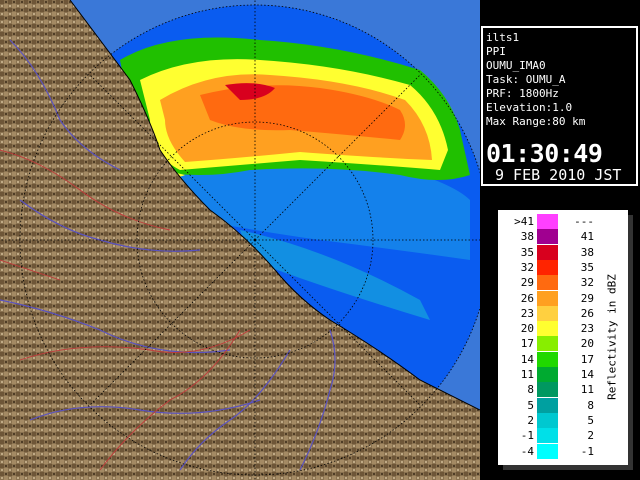 The image size is (640, 480). I want to click on legend-lower-bound: 20, so click(527, 329).